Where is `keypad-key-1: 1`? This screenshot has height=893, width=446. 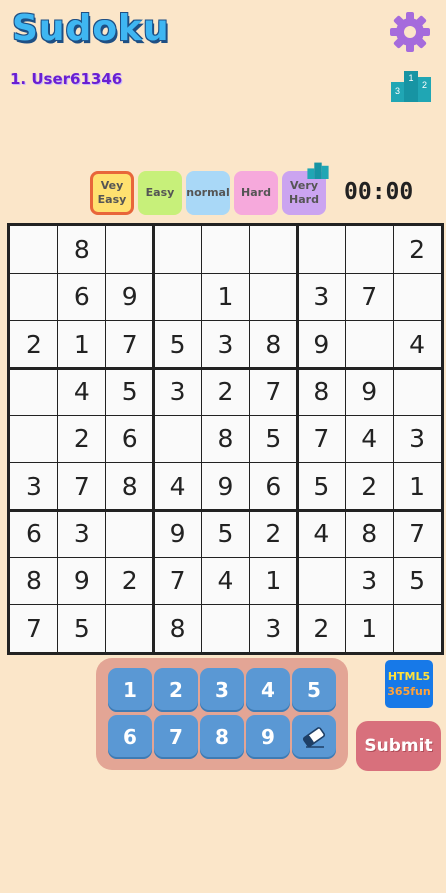 keypad-key-1: 1 is located at coordinates (130, 690).